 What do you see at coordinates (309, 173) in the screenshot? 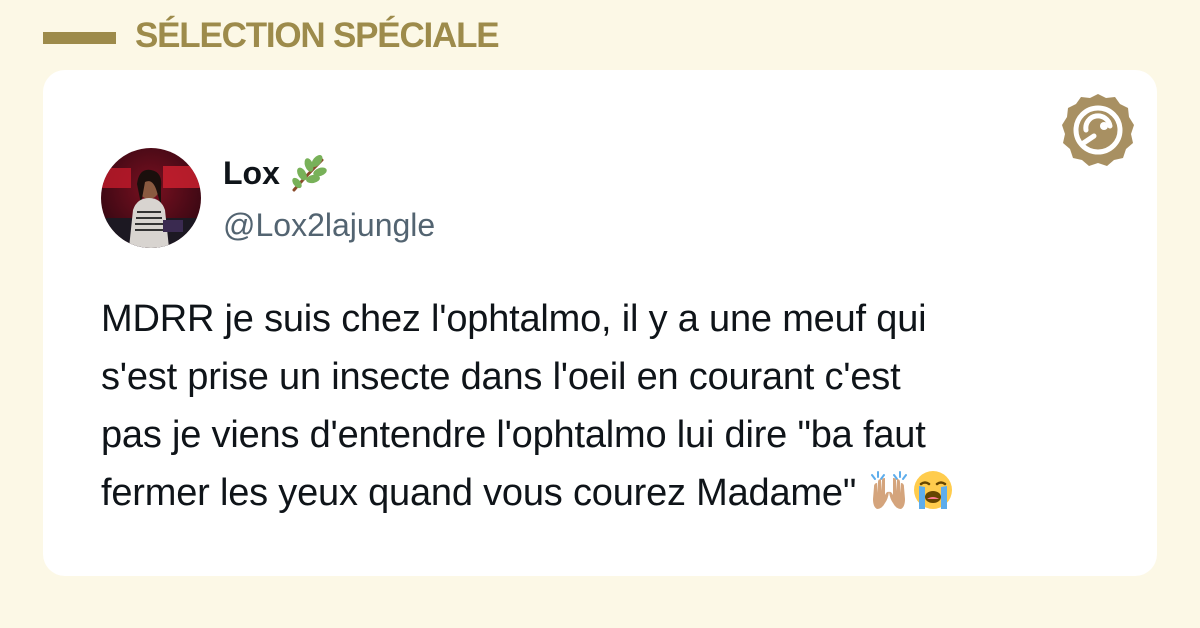
I see `herb-branch-icon` at bounding box center [309, 173].